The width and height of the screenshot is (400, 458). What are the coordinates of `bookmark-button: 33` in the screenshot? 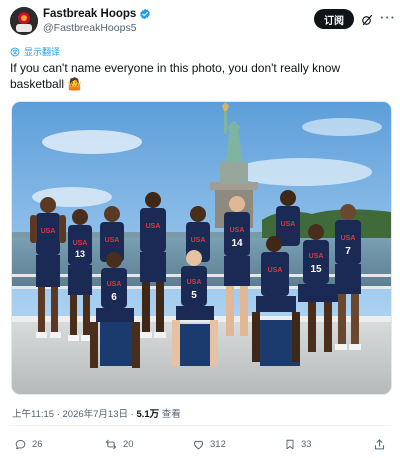 It's located at (298, 444).